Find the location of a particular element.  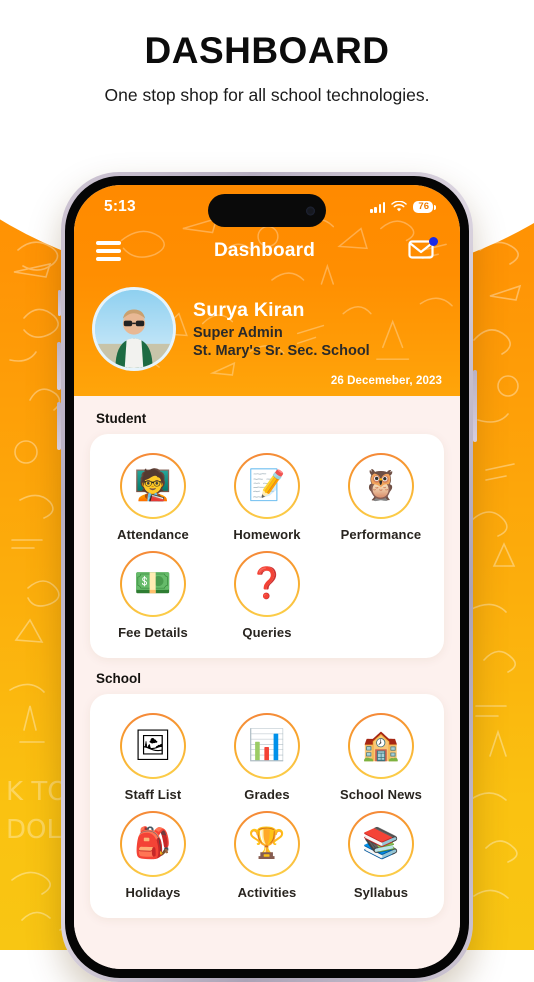

tile-glyph: 🖼 is located at coordinates (153, 745).